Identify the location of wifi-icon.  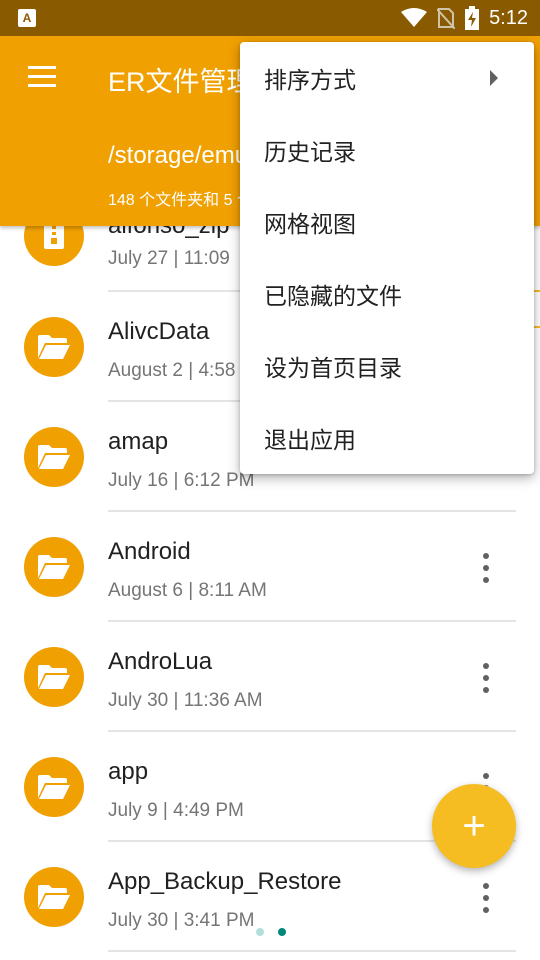
(414, 17).